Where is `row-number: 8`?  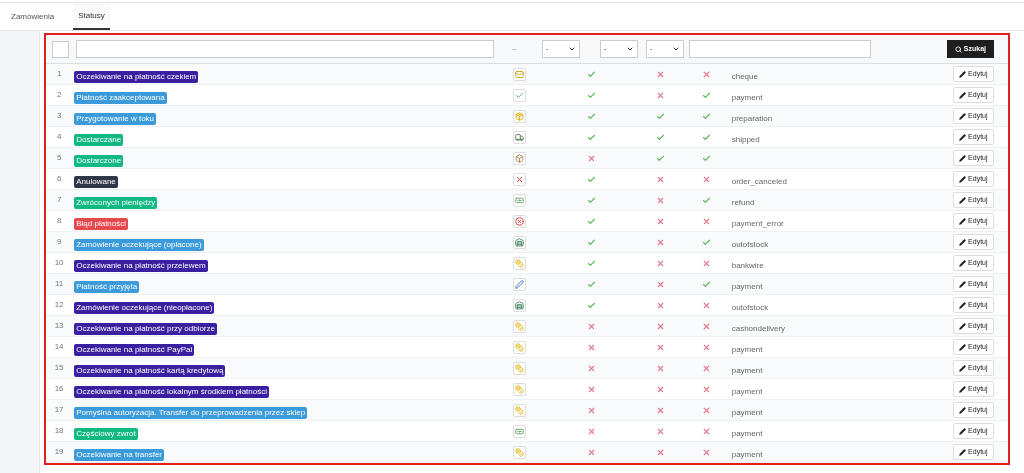
row-number: 8 is located at coordinates (59, 221).